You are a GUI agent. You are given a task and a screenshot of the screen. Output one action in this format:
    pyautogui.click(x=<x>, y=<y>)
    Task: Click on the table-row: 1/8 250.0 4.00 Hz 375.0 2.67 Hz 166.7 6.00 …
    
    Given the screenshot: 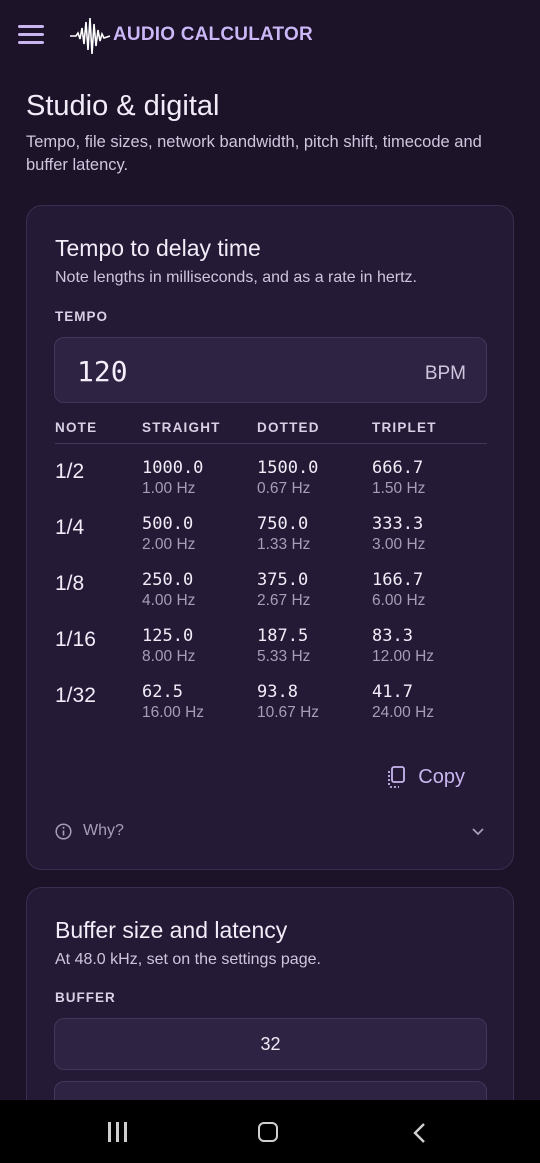 What is the action you would take?
    pyautogui.click(x=271, y=596)
    